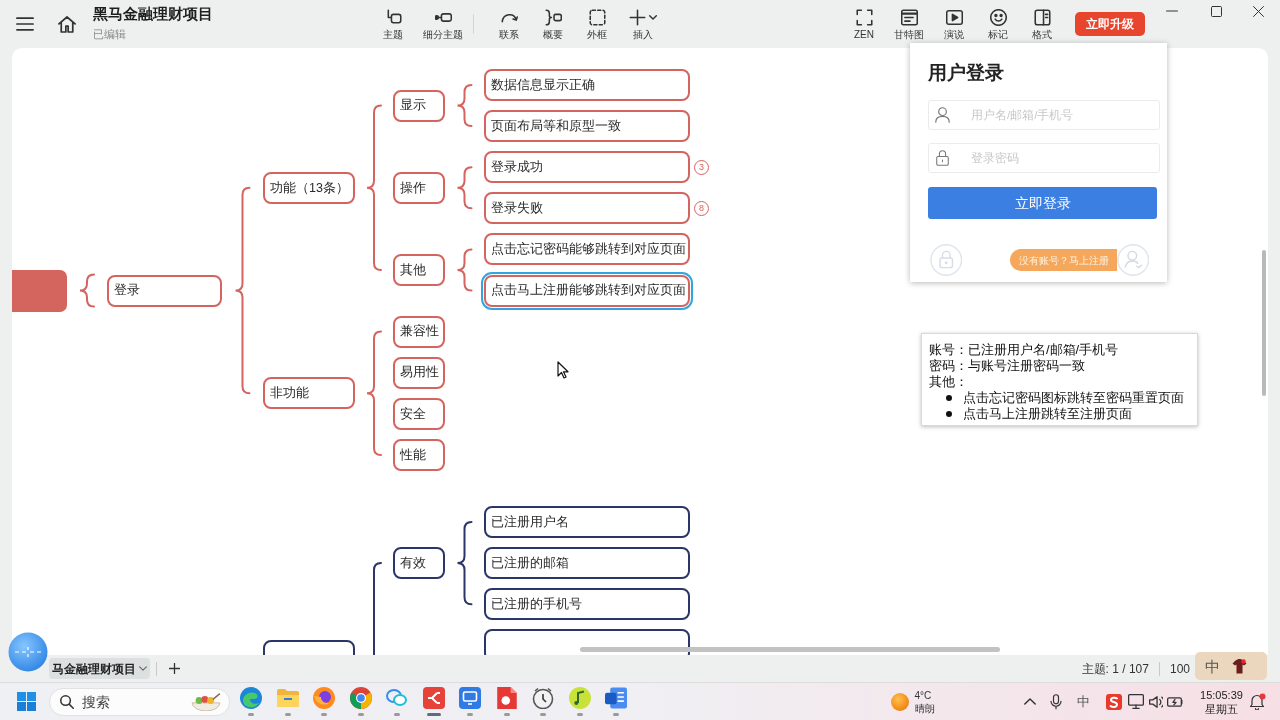 Image resolution: width=1280 pixels, height=720 pixels. Describe the element at coordinates (587, 604) in the screenshot. I see `topic-node: 已注册的手机号` at that location.